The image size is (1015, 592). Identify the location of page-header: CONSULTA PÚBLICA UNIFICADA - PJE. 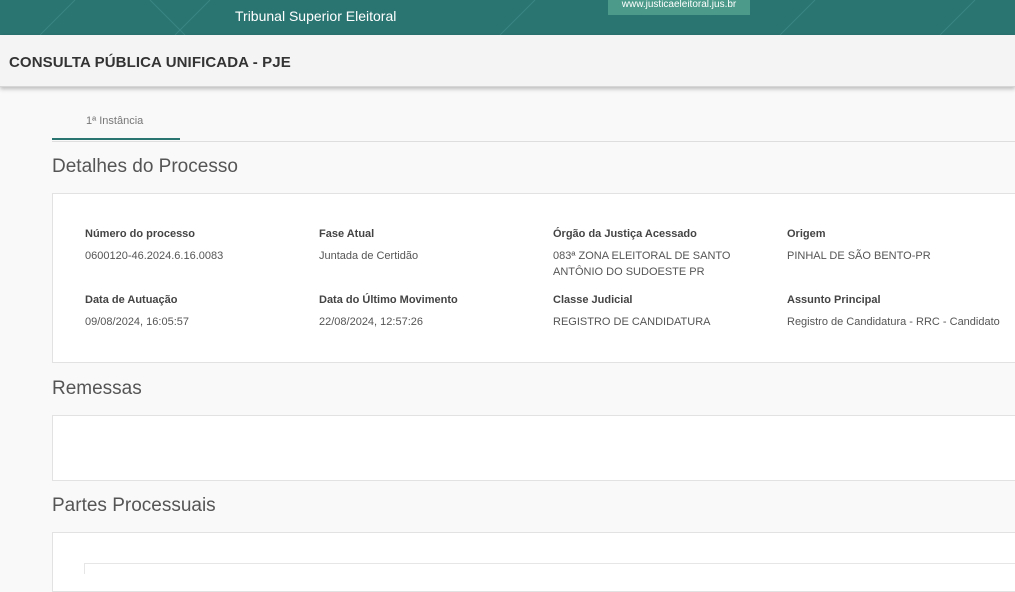
(507, 61).